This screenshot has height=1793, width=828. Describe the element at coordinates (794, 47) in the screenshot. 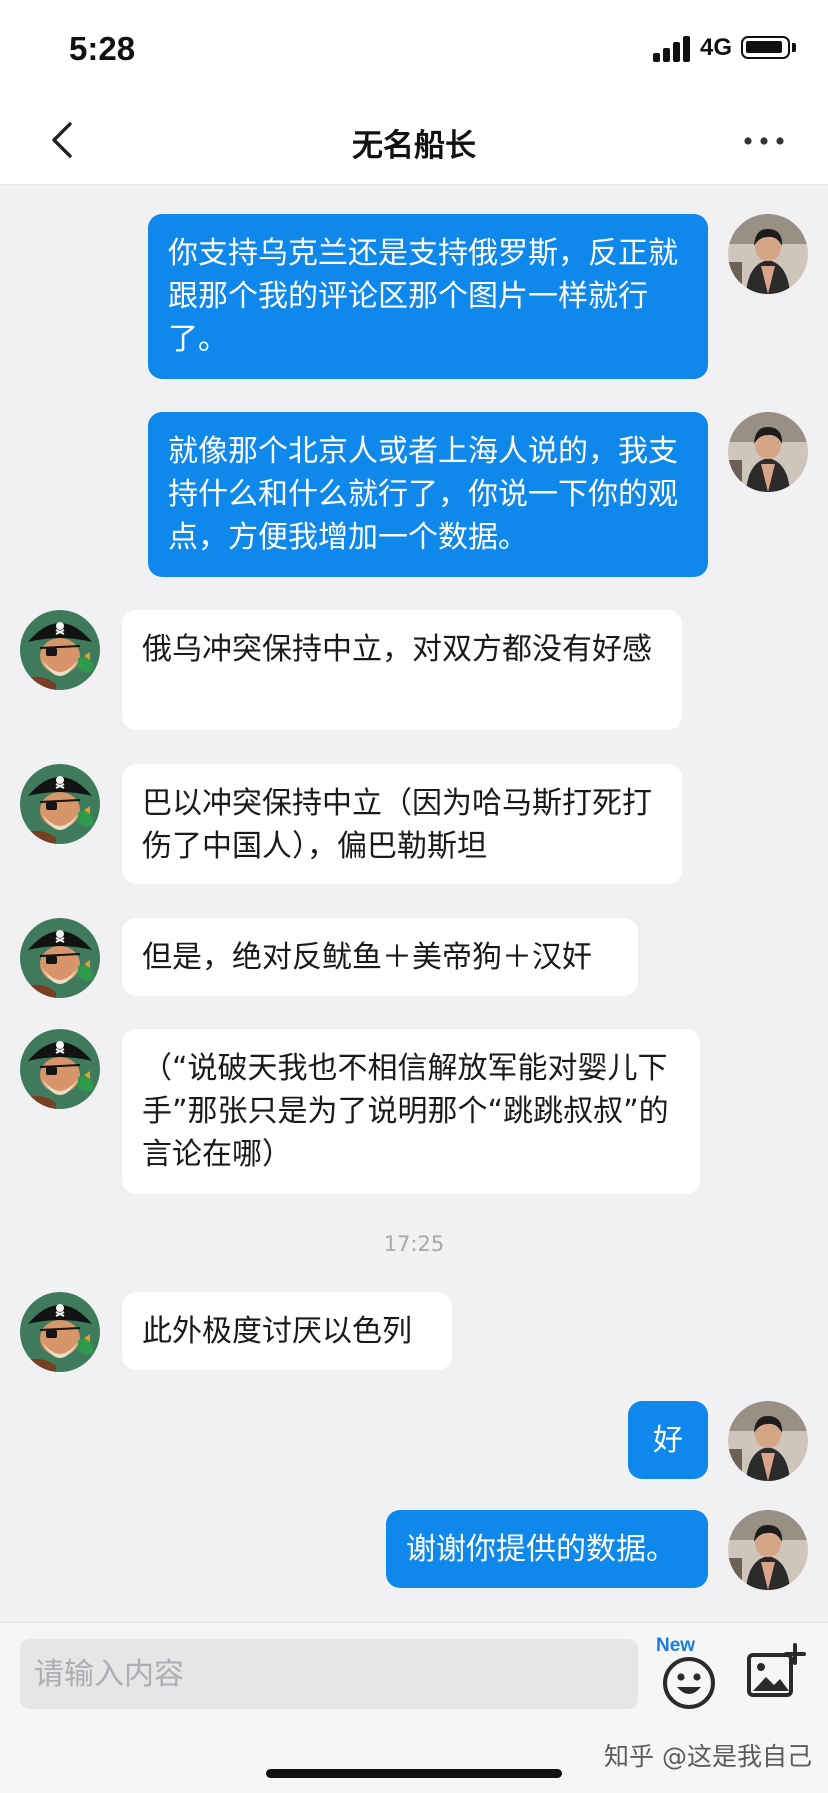

I see `battery-cap` at that location.